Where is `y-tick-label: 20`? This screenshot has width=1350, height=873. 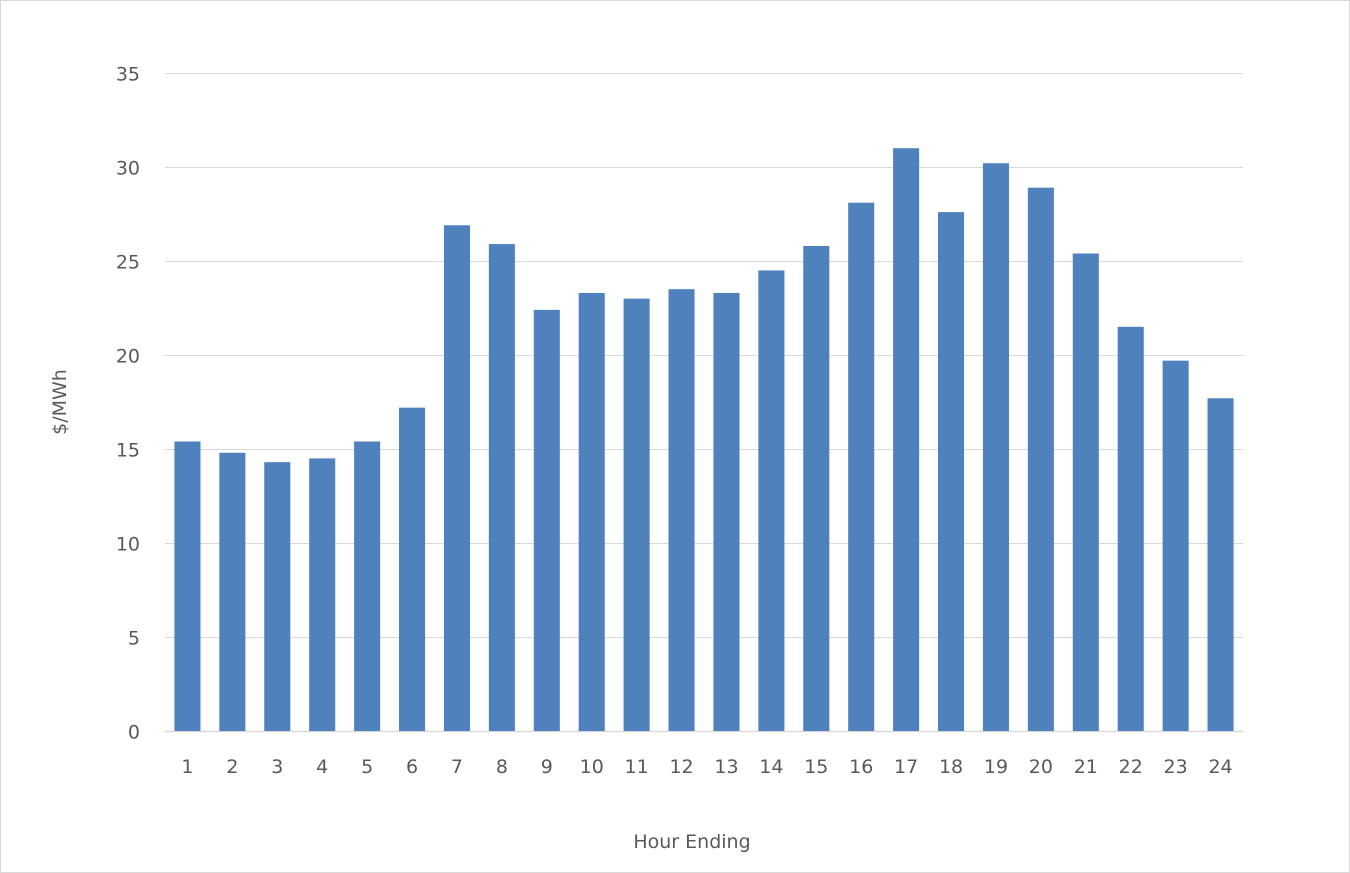
y-tick-label: 20 is located at coordinates (128, 357).